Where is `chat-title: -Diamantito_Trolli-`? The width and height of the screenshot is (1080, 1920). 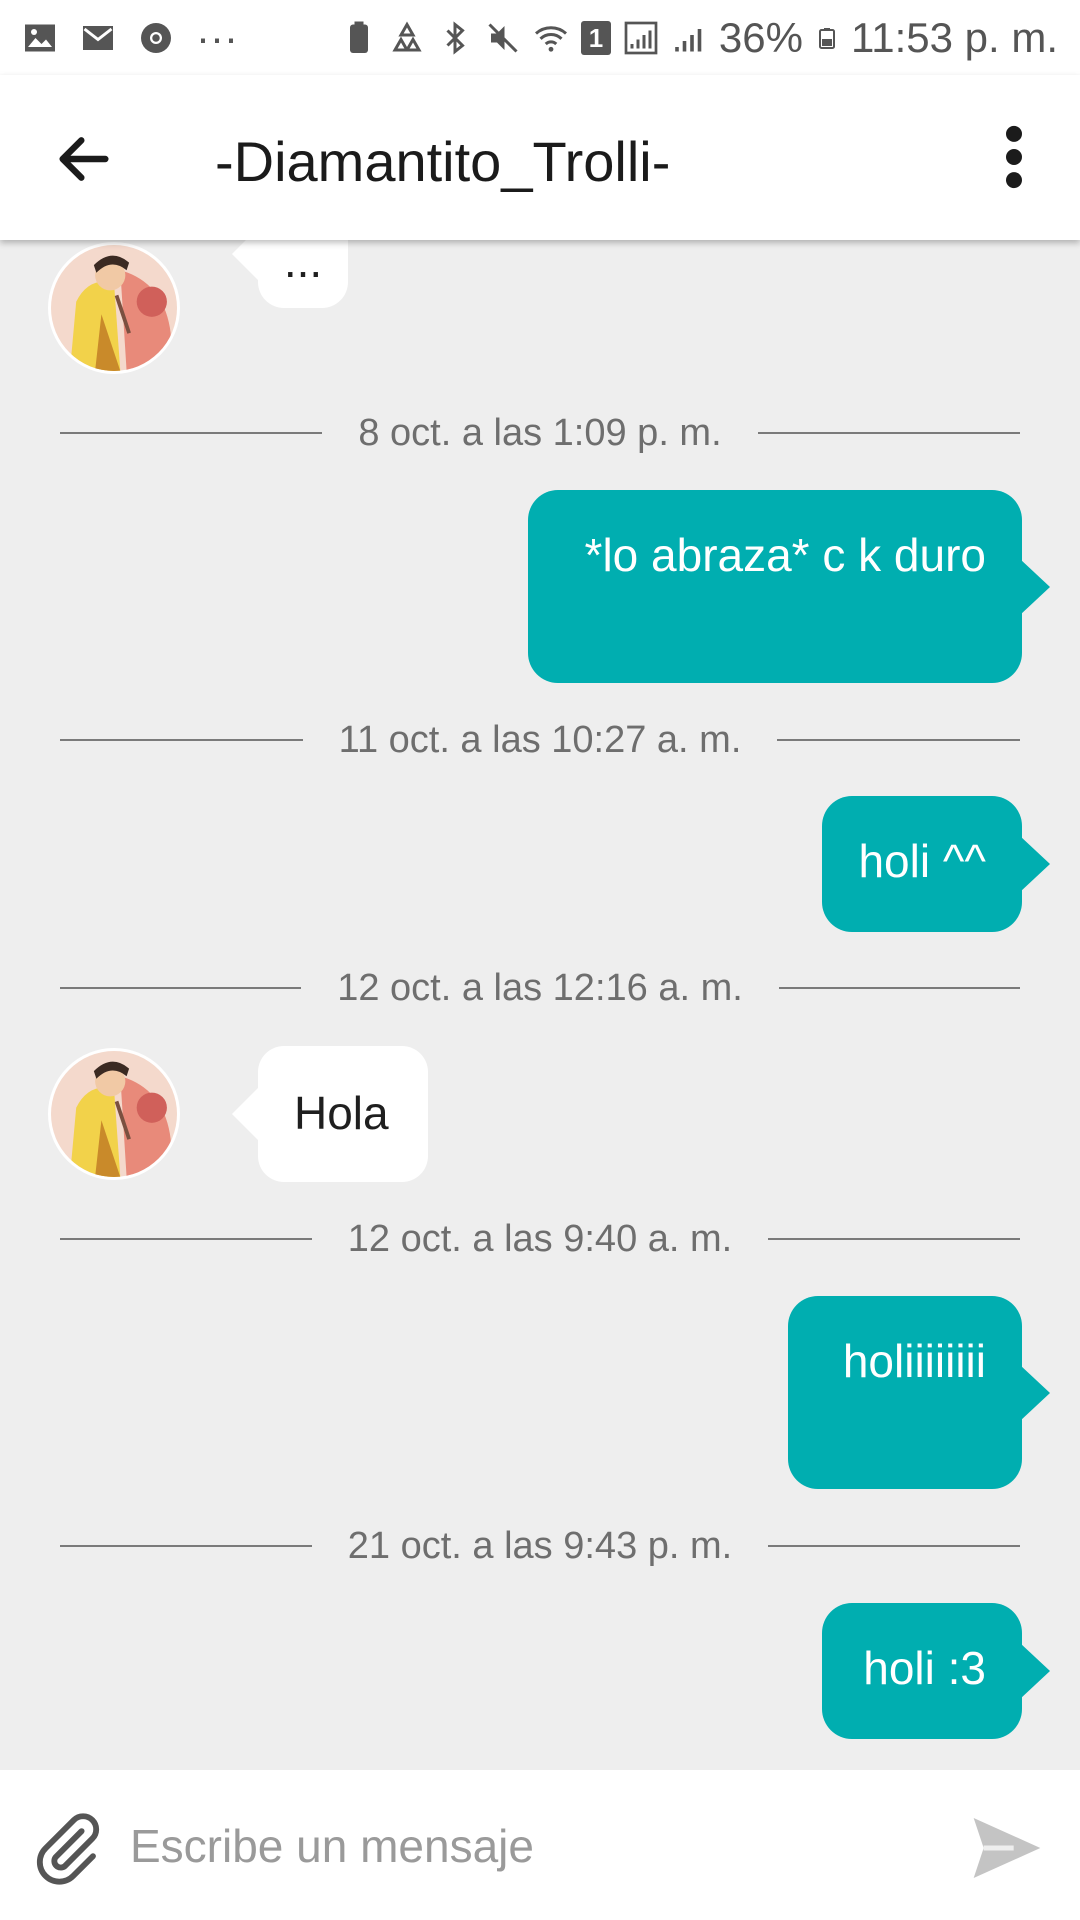
chat-title: -Diamantito_Trolli- is located at coordinates (443, 161).